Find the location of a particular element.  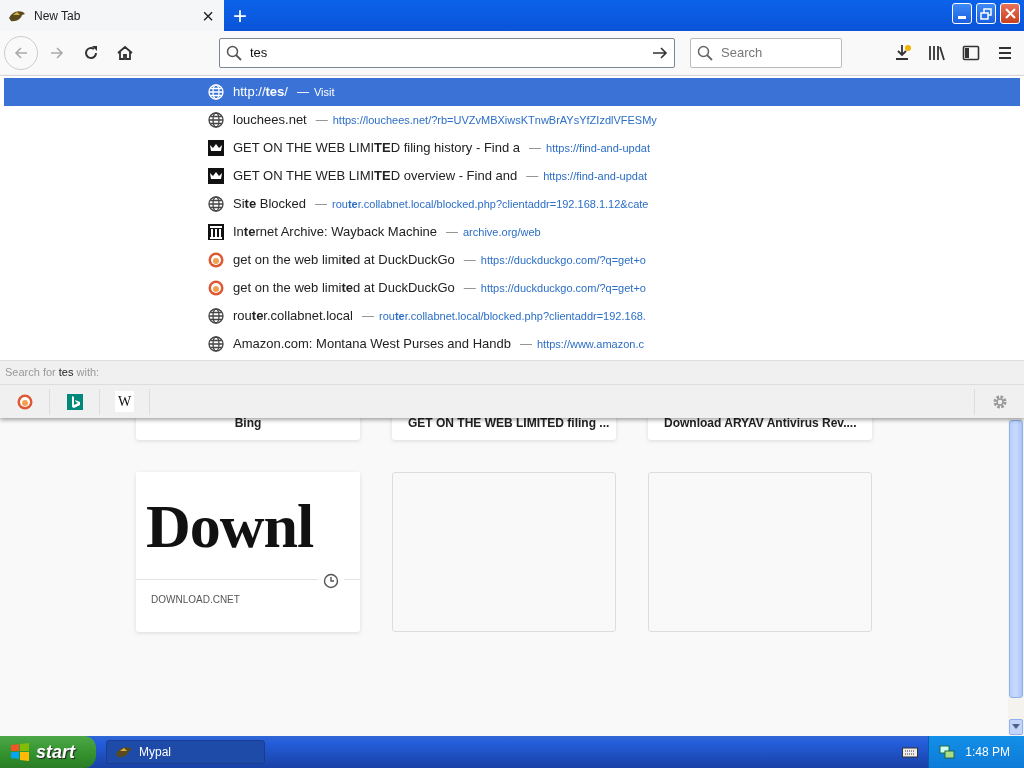

suggestion-title: GET ON THE WEB LIMITED overview - Find and is located at coordinates (375, 176).